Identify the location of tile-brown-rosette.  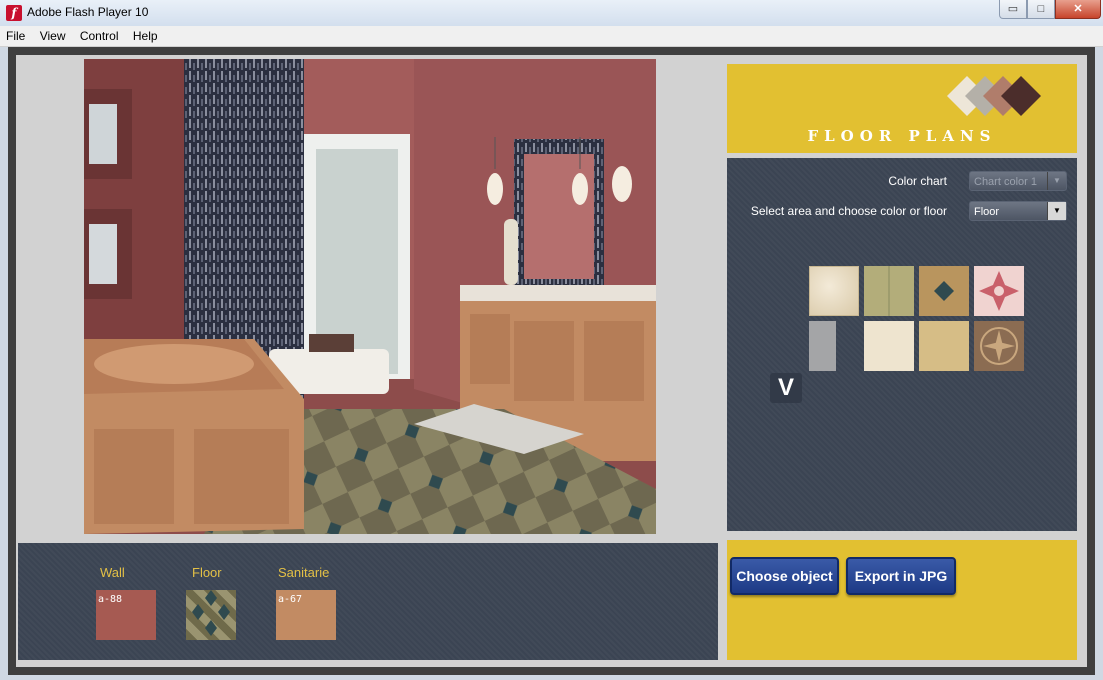
(999, 346).